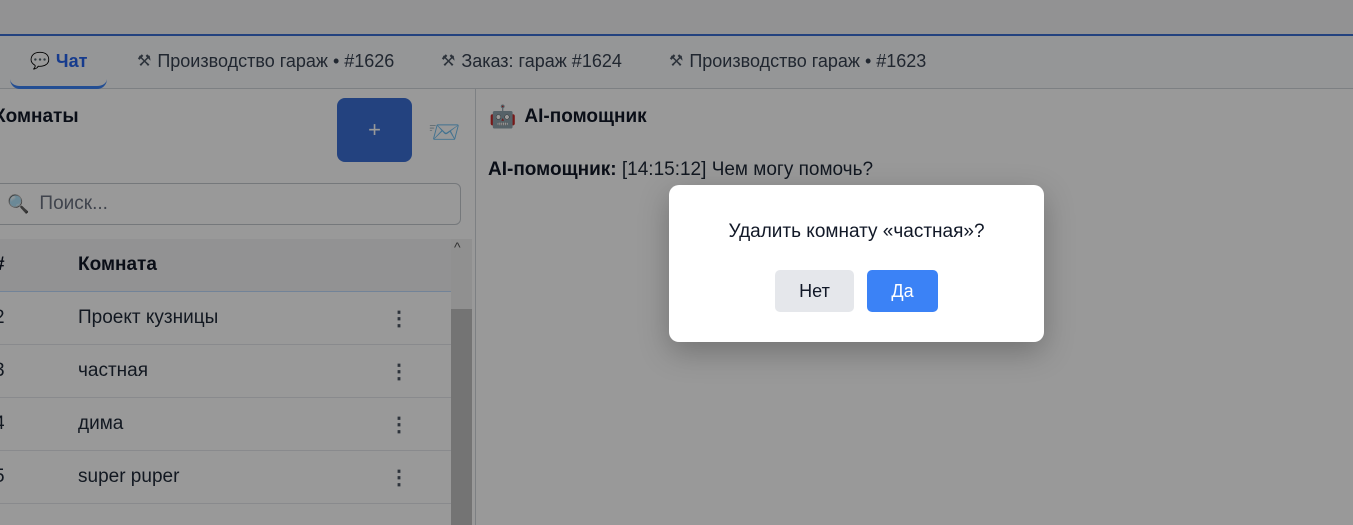 The image size is (1353, 525). What do you see at coordinates (902, 291) in the screenshot?
I see `yes-button: Да` at bounding box center [902, 291].